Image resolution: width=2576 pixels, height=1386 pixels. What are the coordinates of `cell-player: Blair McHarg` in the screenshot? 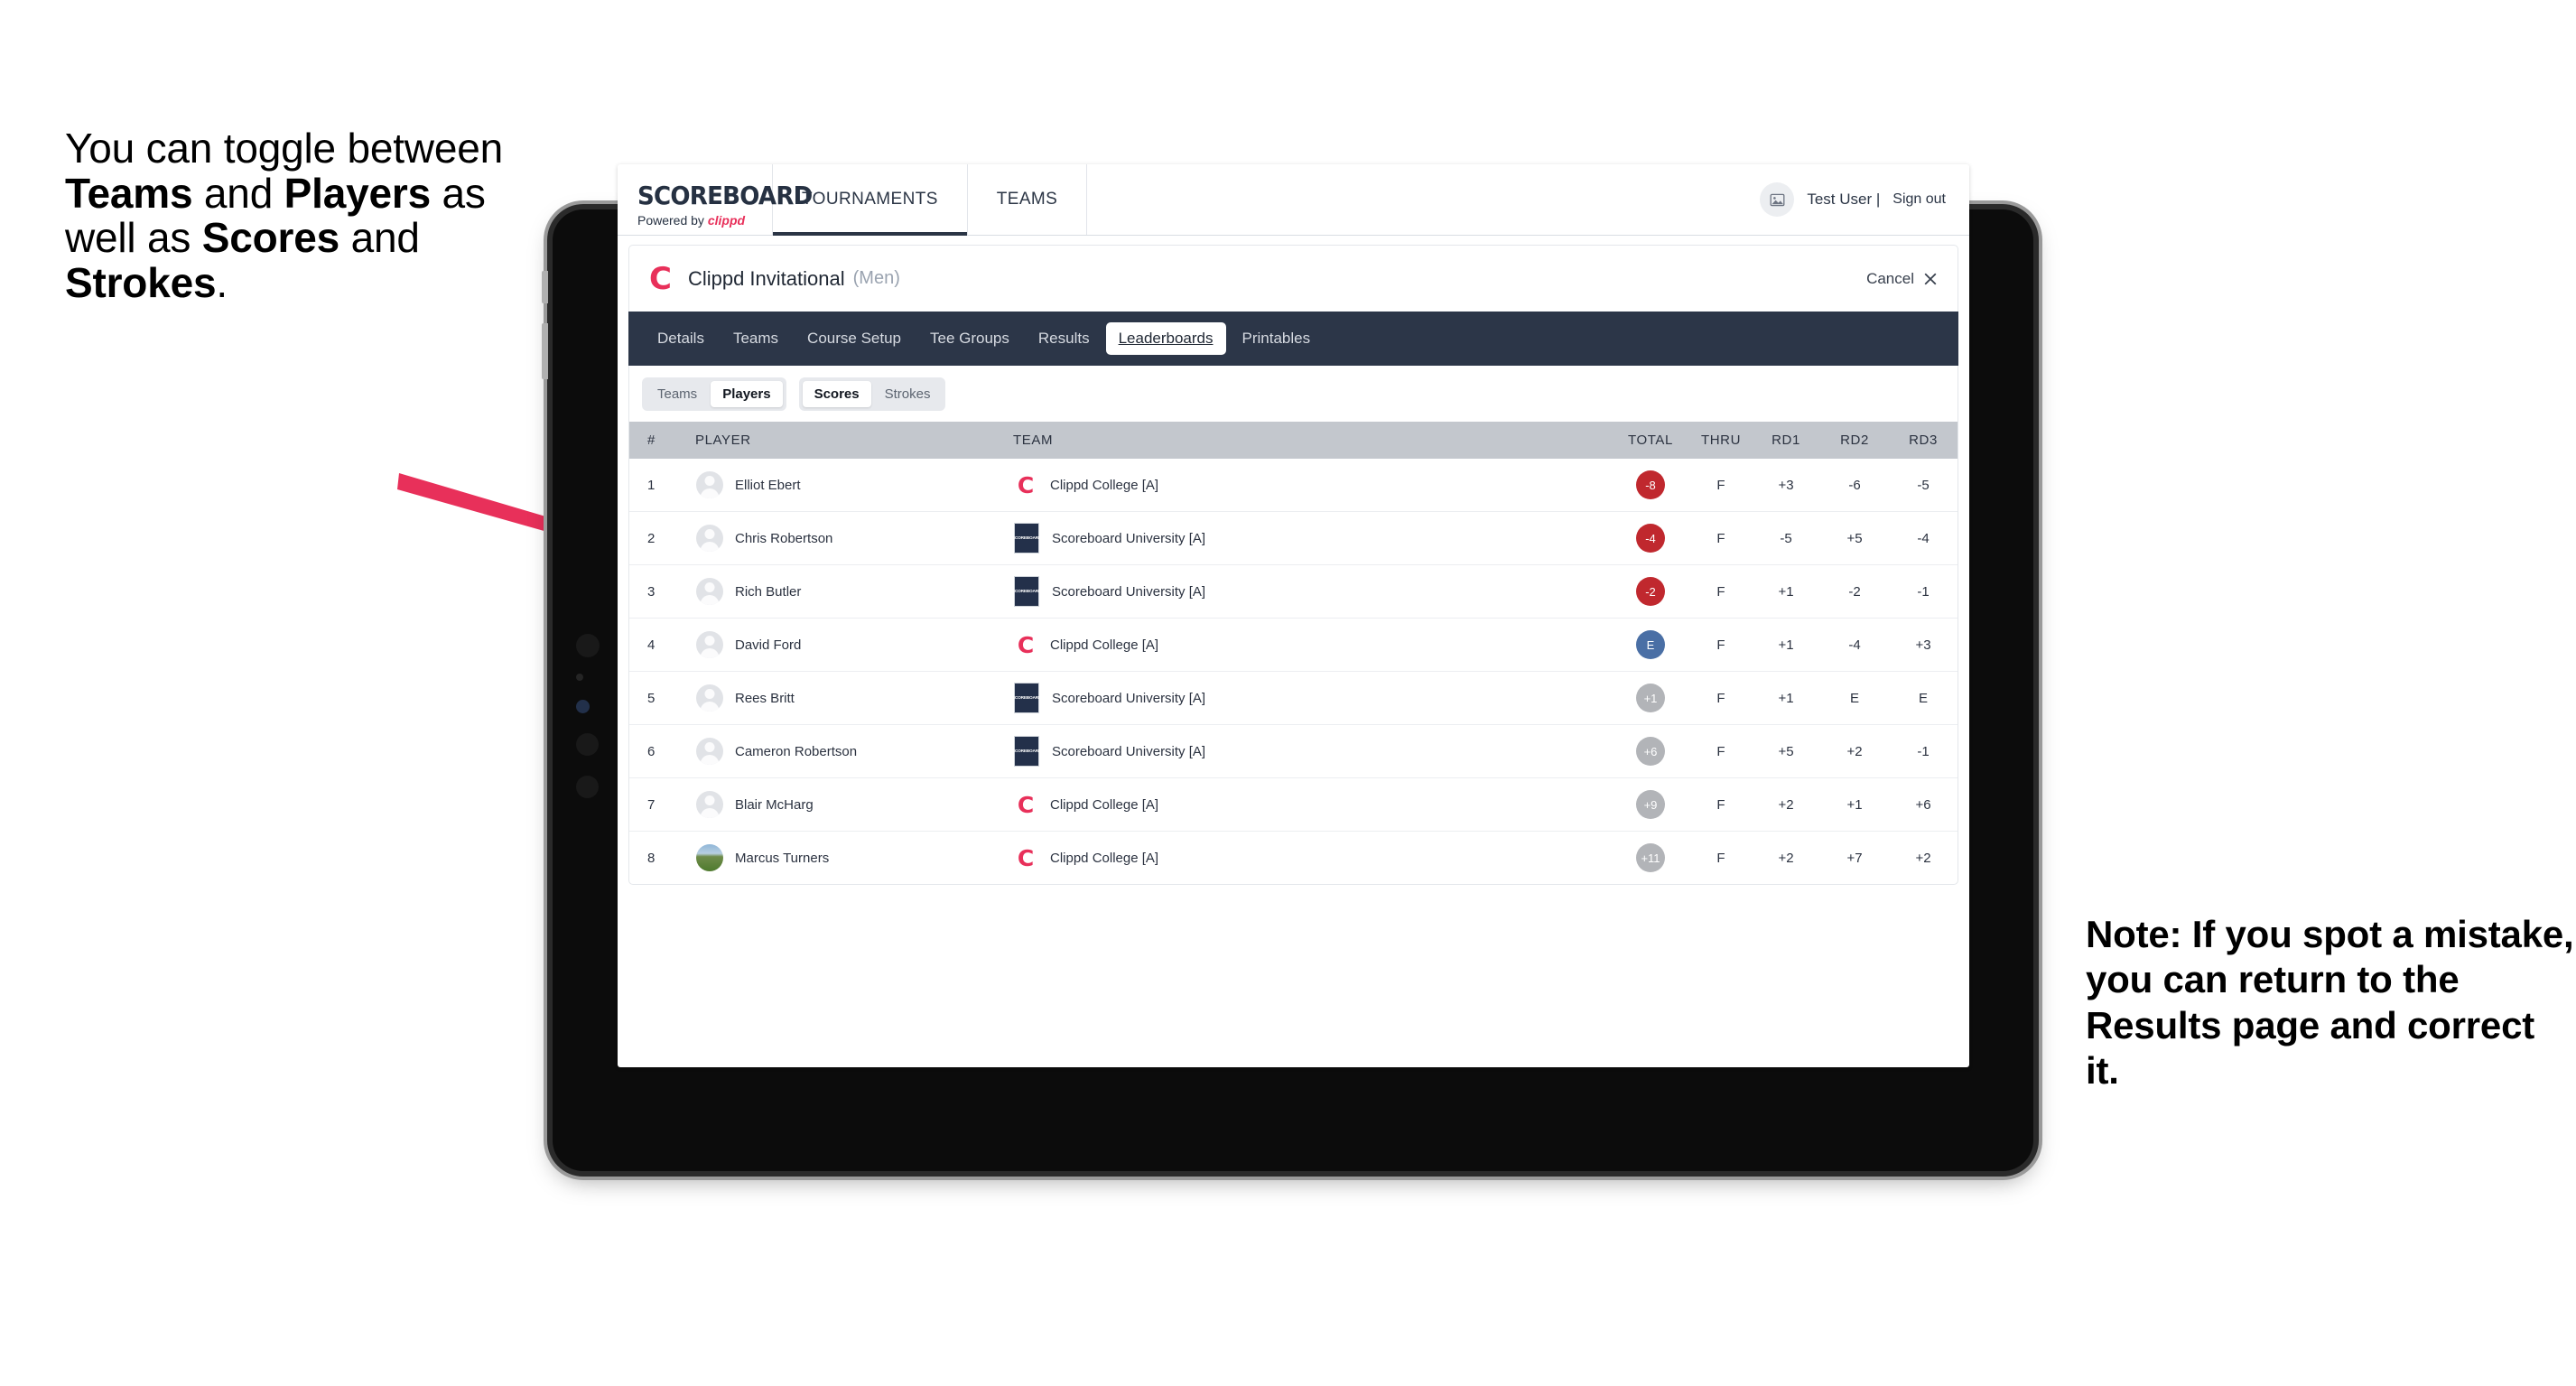 It's located at (854, 804).